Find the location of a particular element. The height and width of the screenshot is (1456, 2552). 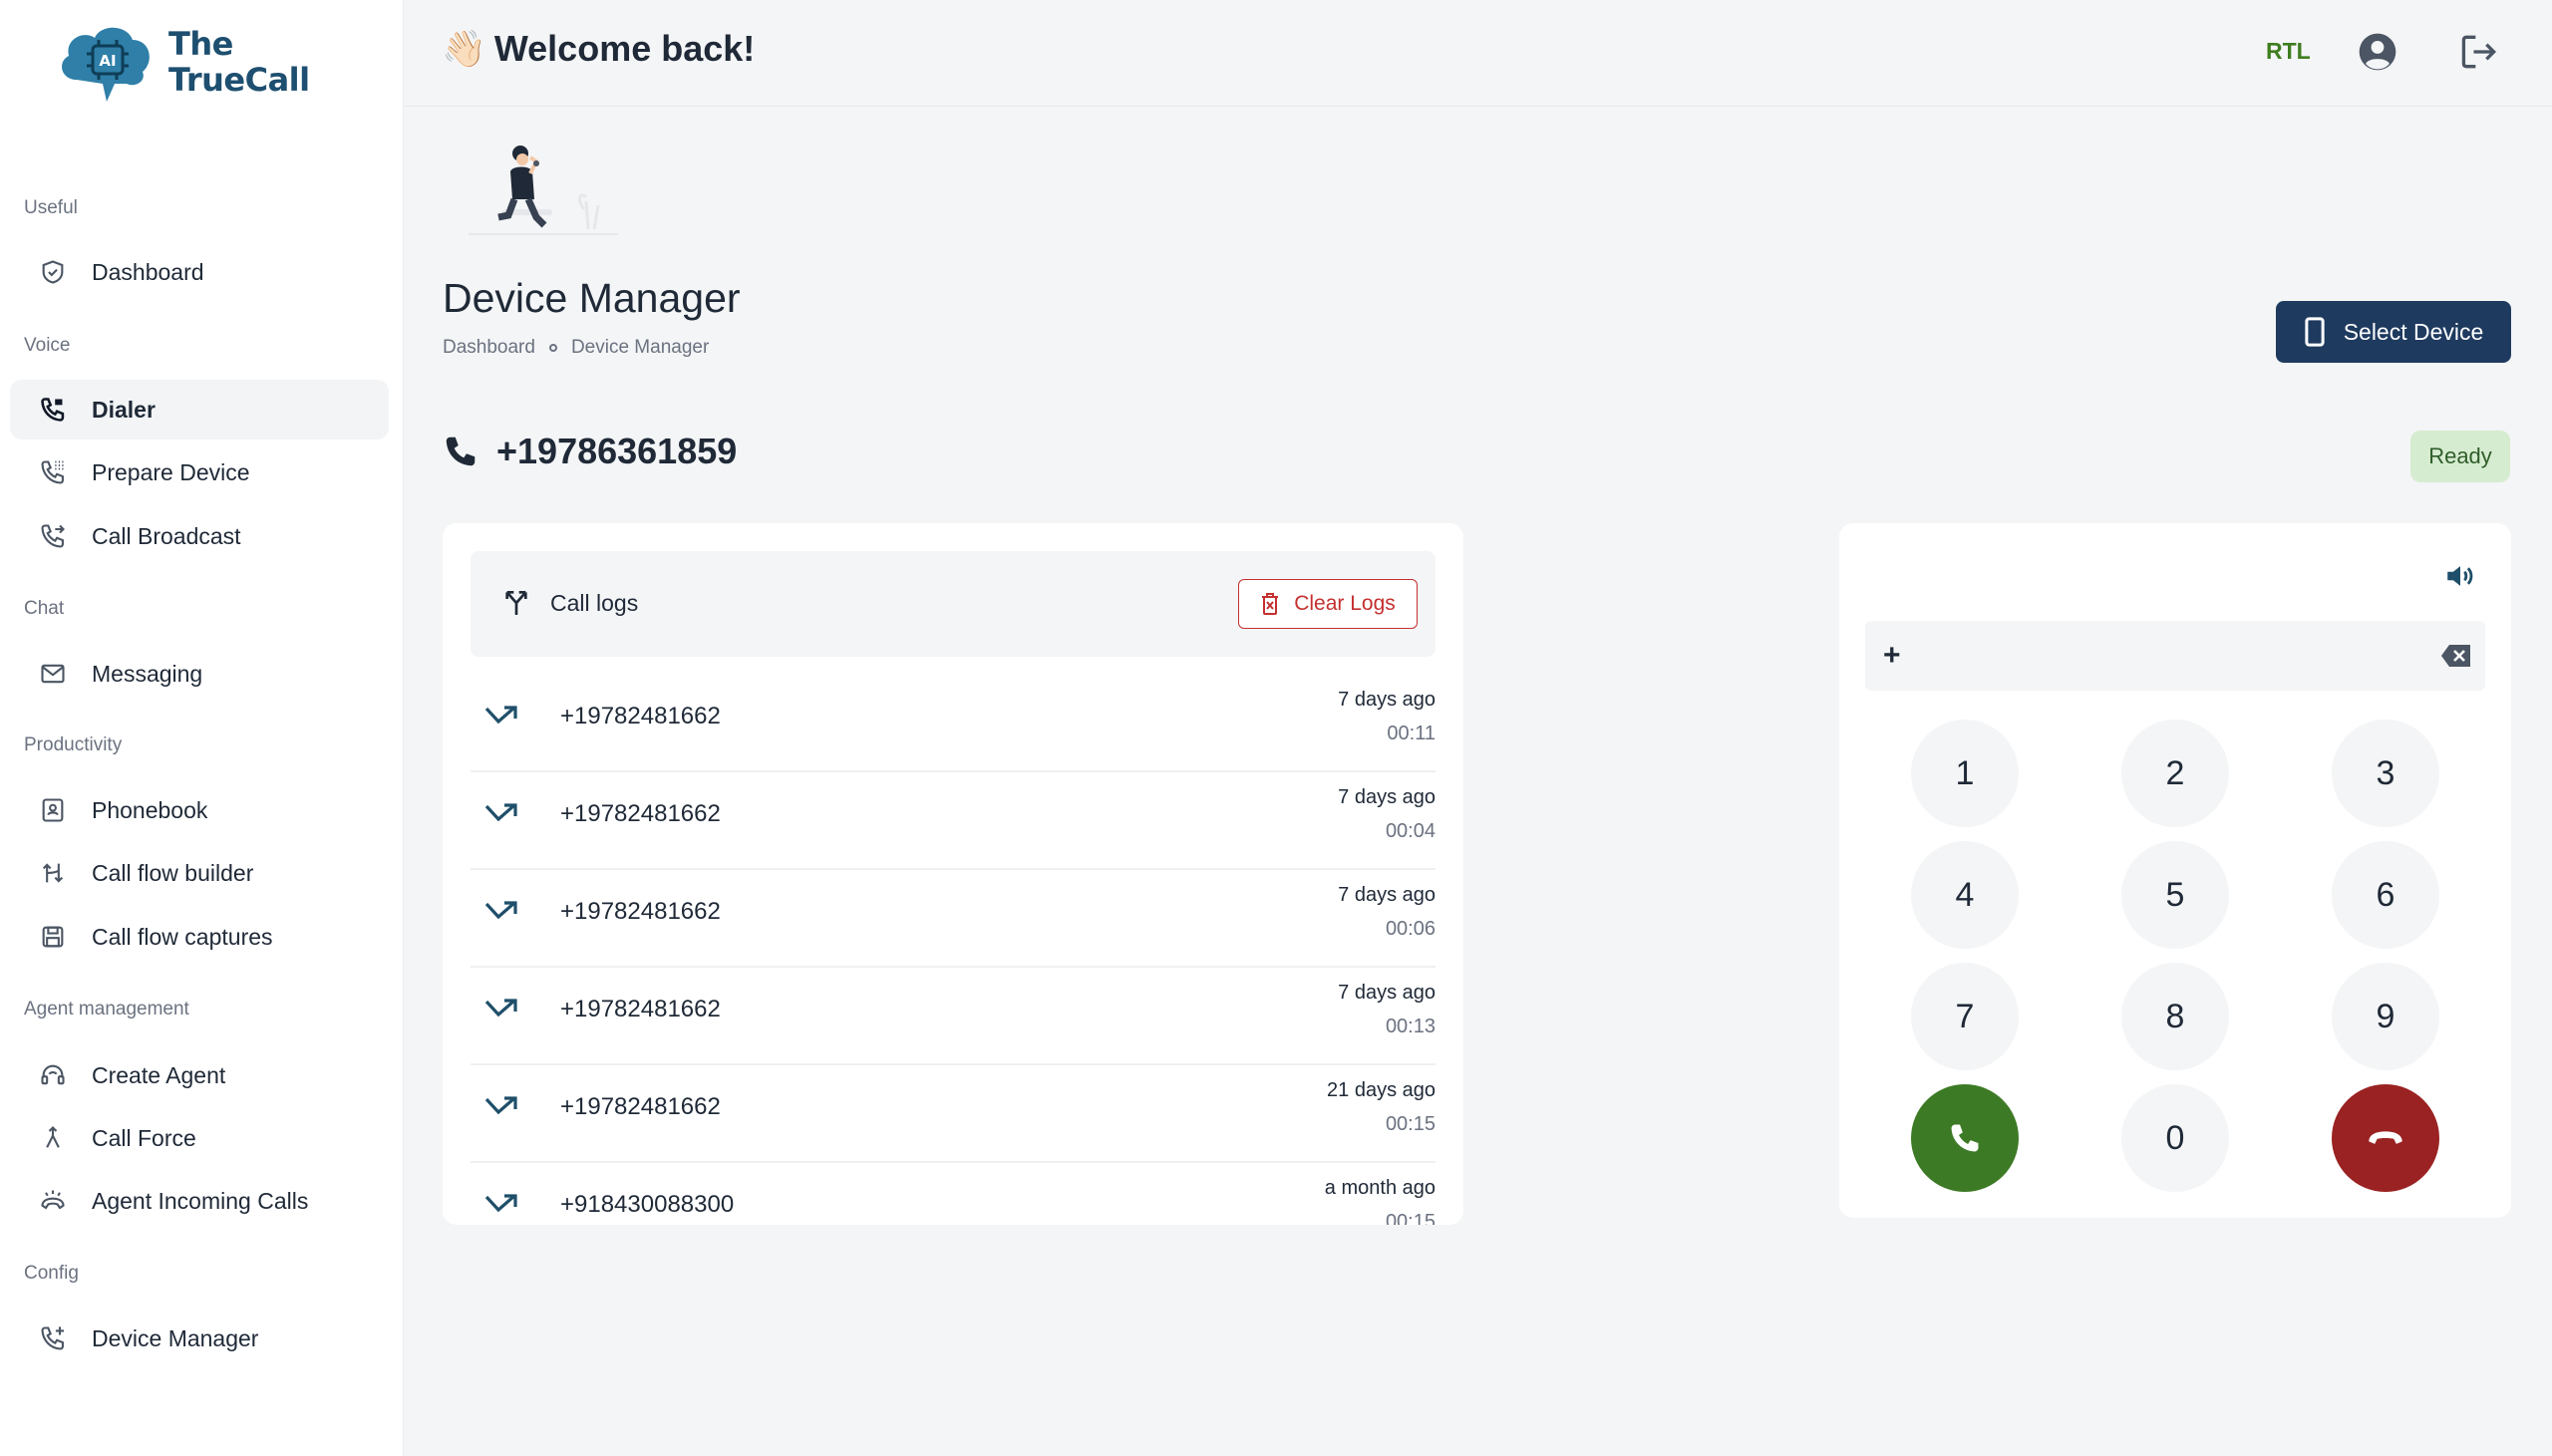

sidebar-item-call-broadcast: Call Broadcast is located at coordinates (199, 536).